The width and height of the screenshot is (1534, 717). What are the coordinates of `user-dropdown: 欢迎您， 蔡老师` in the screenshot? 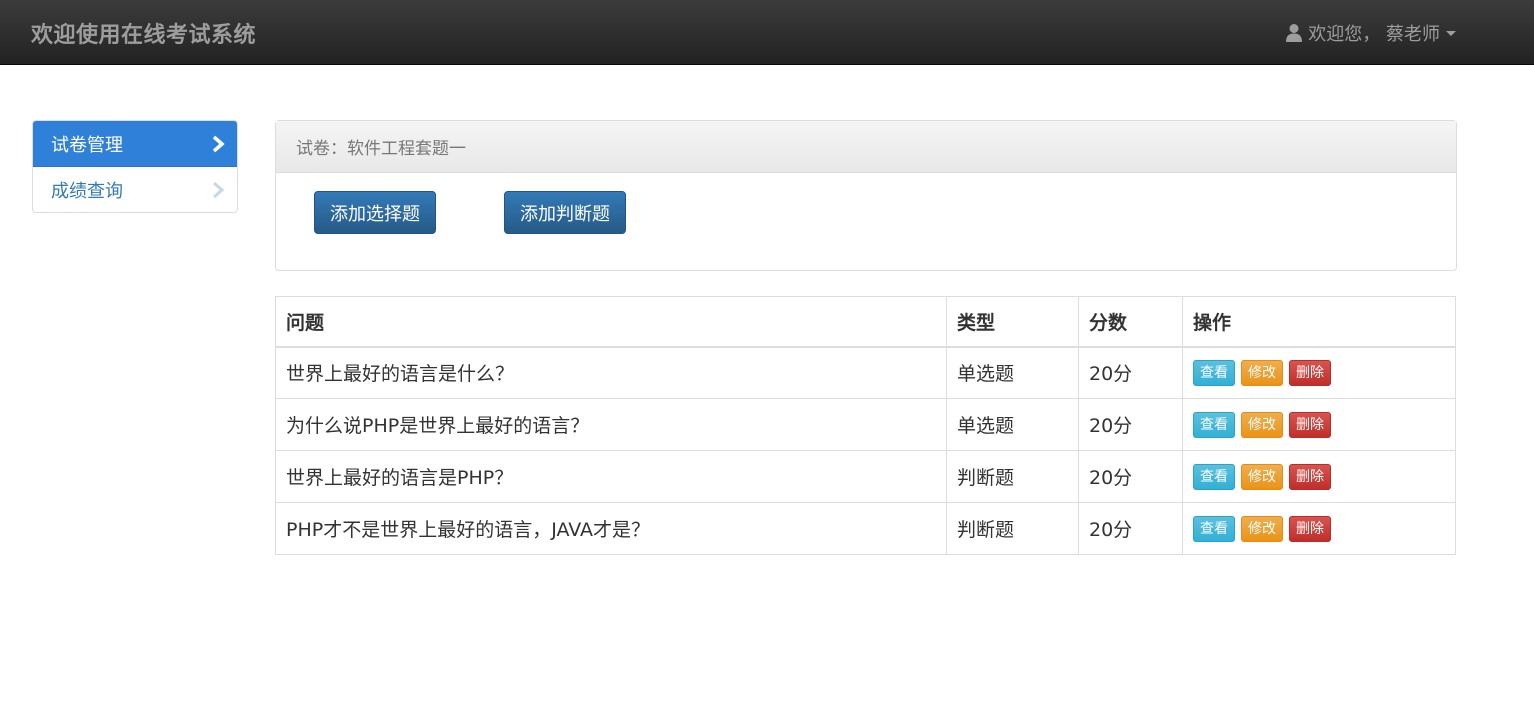 It's located at (1370, 33).